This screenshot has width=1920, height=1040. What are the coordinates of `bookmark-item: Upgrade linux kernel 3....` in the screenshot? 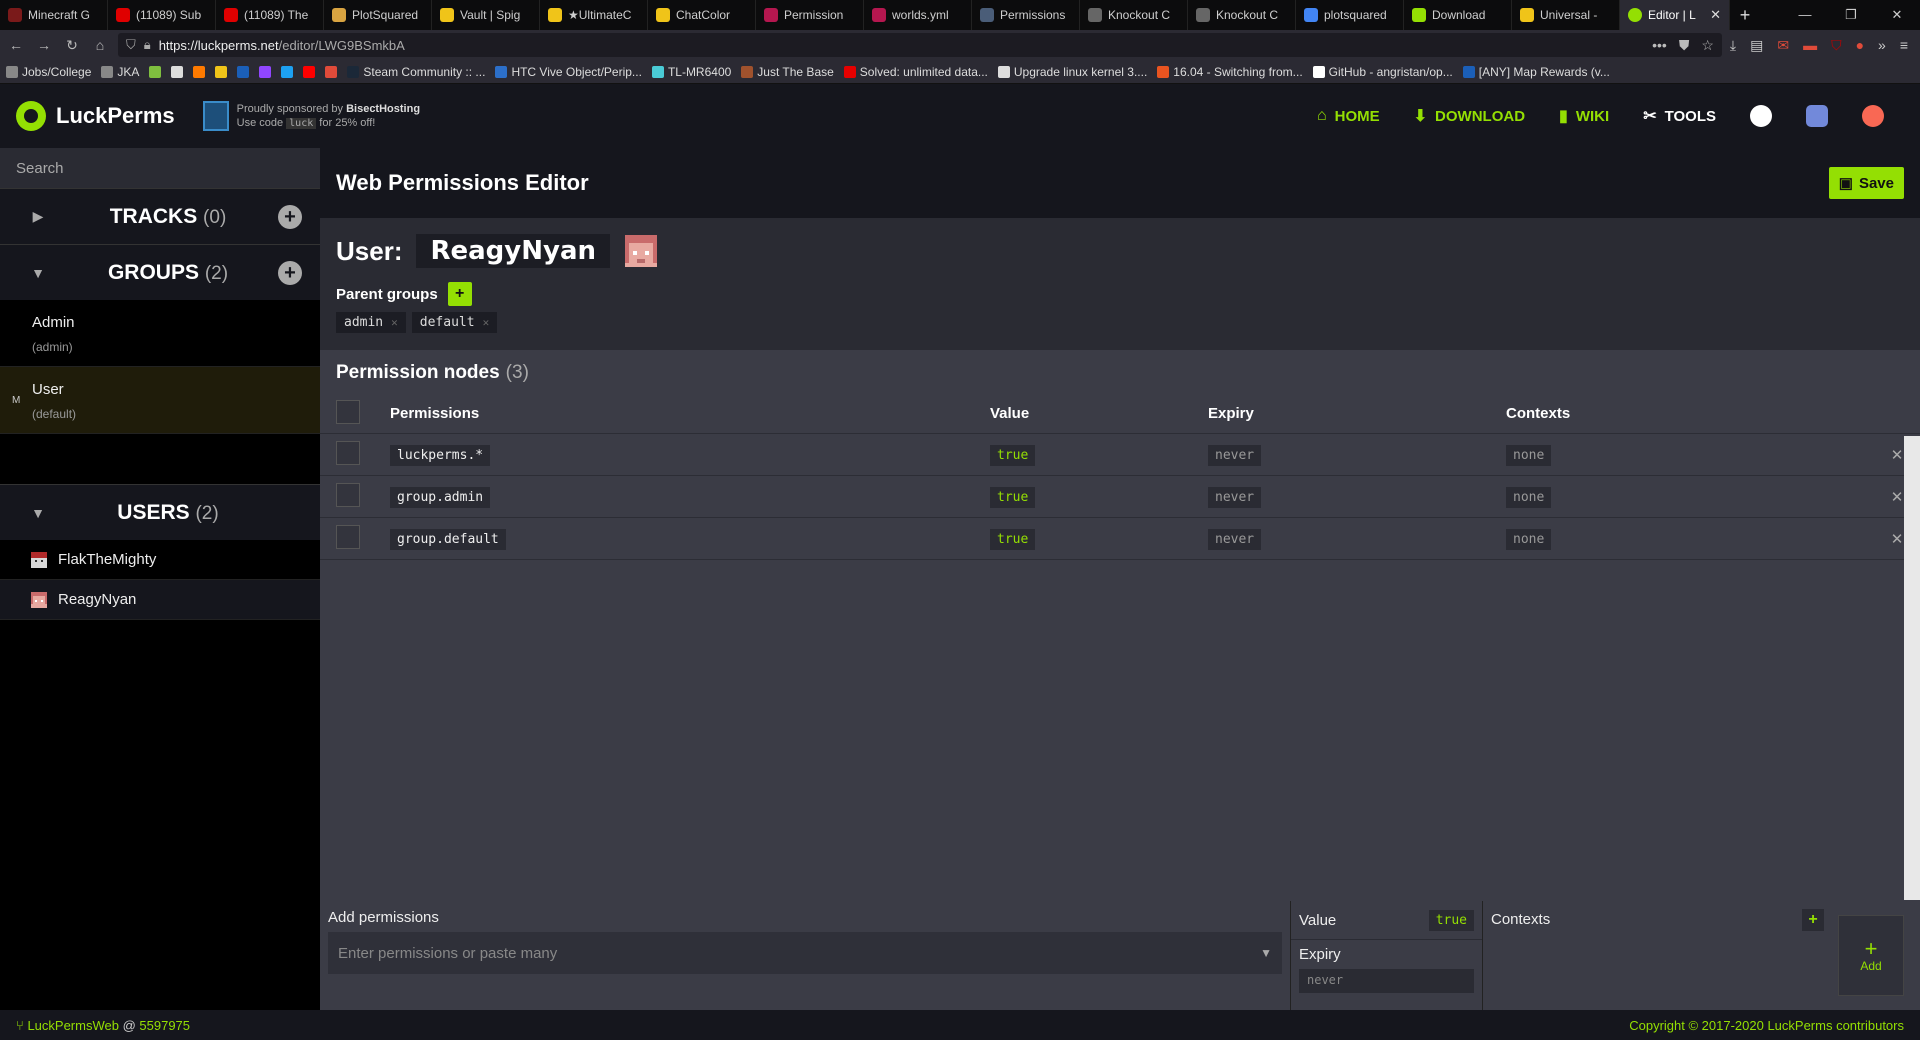 It's located at (1072, 72).